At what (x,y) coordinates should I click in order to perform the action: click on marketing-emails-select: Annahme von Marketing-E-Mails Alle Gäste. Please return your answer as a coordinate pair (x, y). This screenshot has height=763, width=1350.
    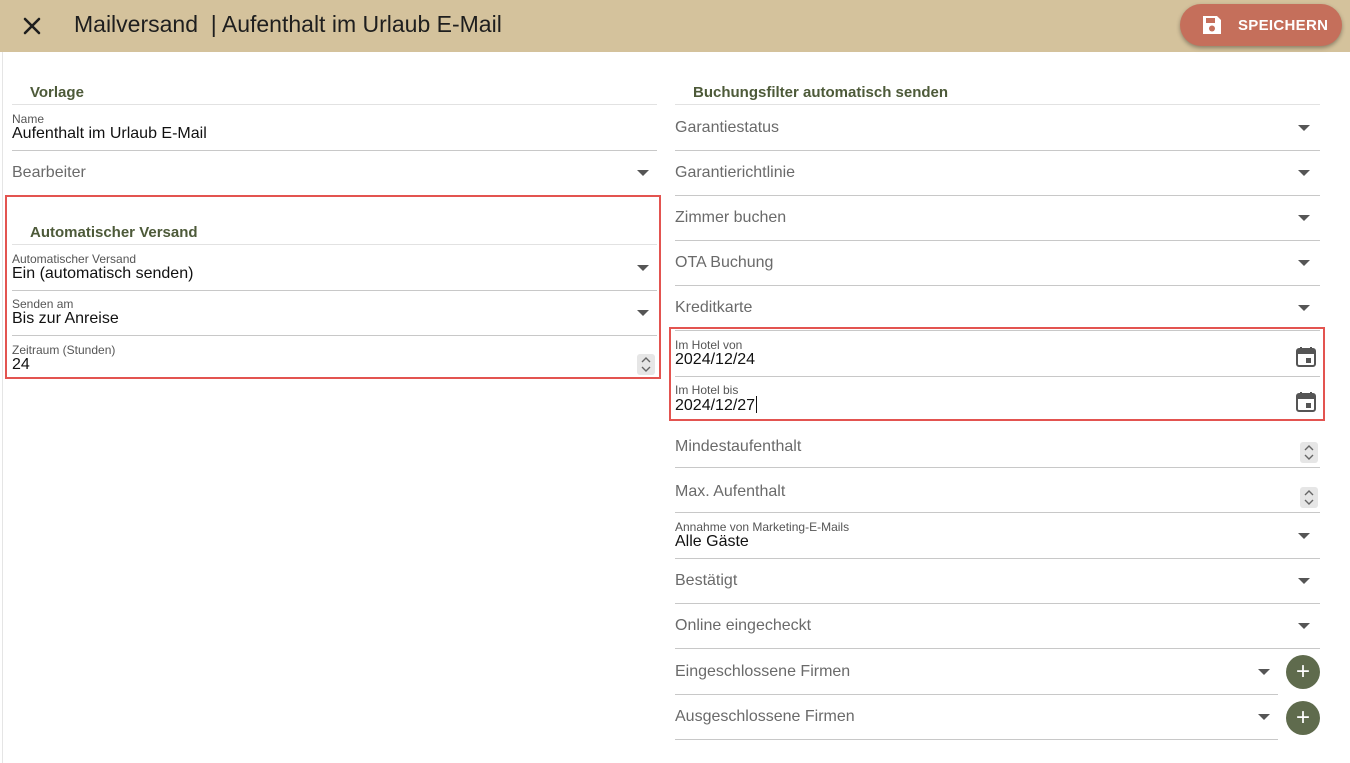
    Looking at the image, I should click on (997, 536).